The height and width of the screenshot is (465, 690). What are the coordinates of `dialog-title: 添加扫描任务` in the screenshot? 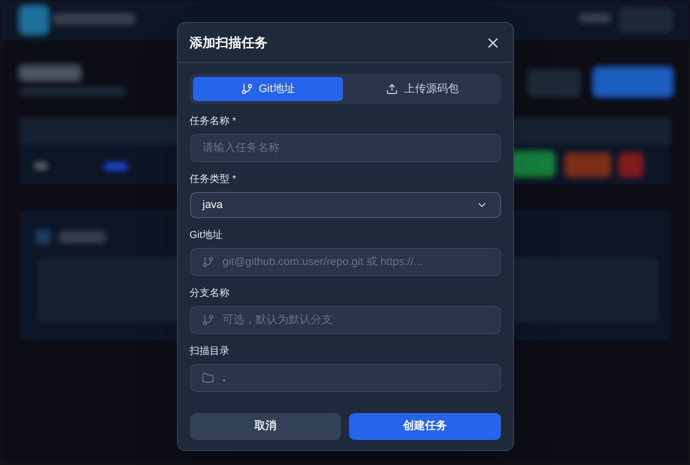 It's located at (229, 43).